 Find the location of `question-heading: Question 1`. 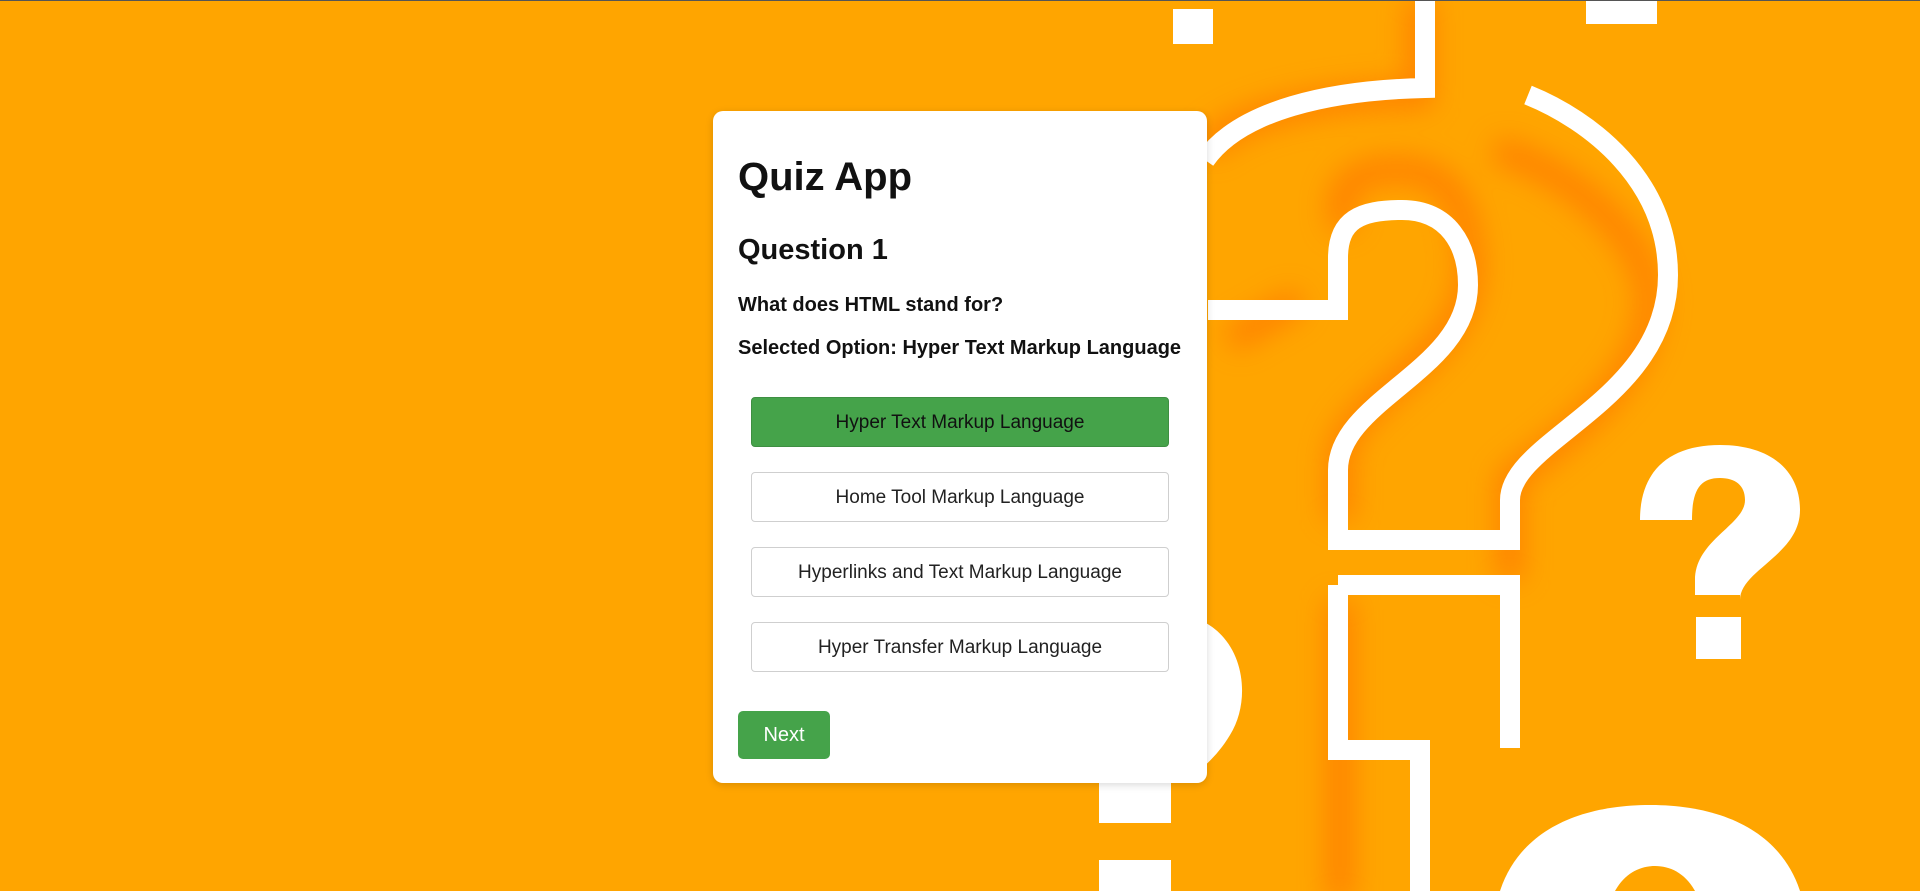

question-heading: Question 1 is located at coordinates (813, 250).